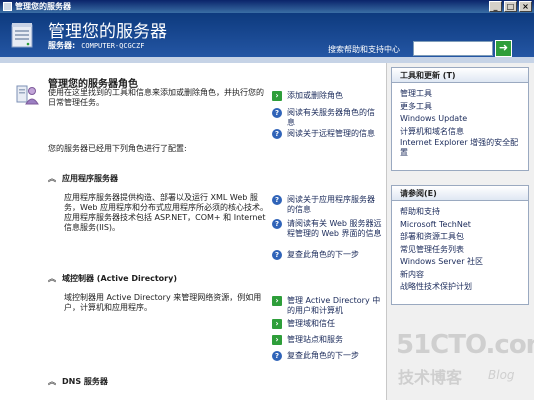 Image resolution: width=534 pixels, height=400 pixels. I want to click on tools-updates-heading: 工具和更新 (T), so click(460, 75).